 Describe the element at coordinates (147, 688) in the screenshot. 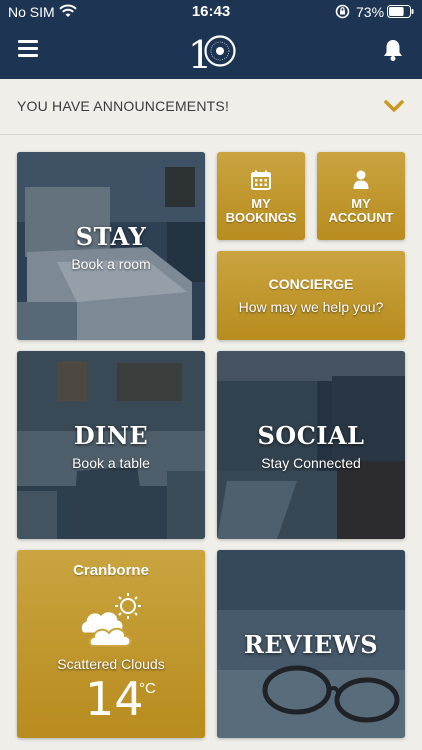

I see `weather-unit: °C` at that location.